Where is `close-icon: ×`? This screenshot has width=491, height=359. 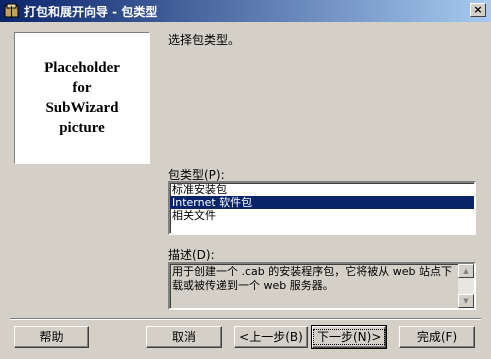
close-icon: × is located at coordinates (478, 9).